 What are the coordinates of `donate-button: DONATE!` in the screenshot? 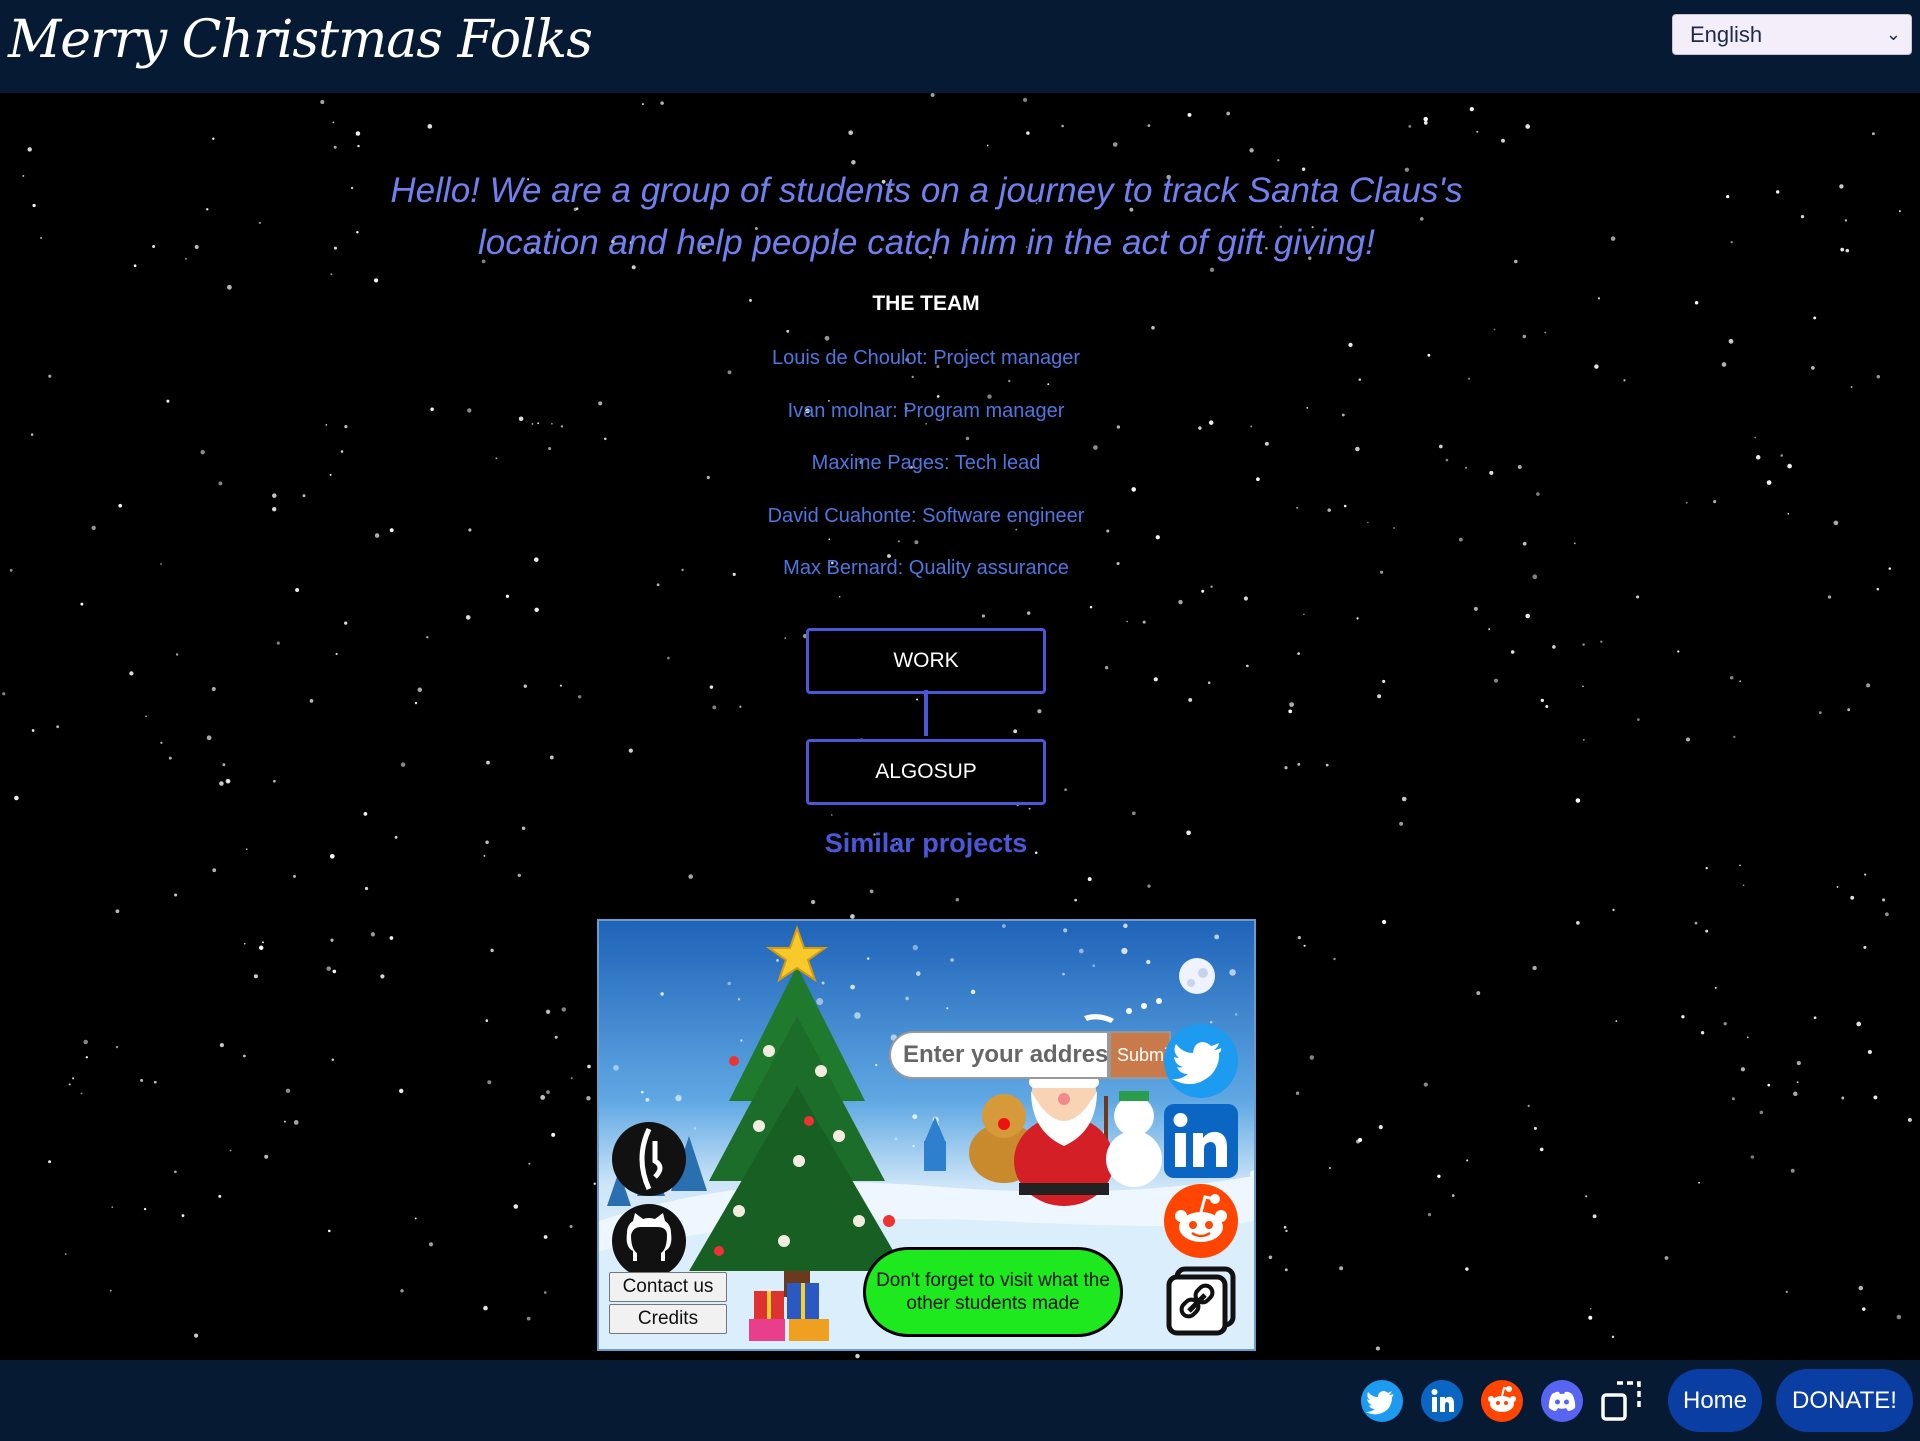 It's located at (1844, 1400).